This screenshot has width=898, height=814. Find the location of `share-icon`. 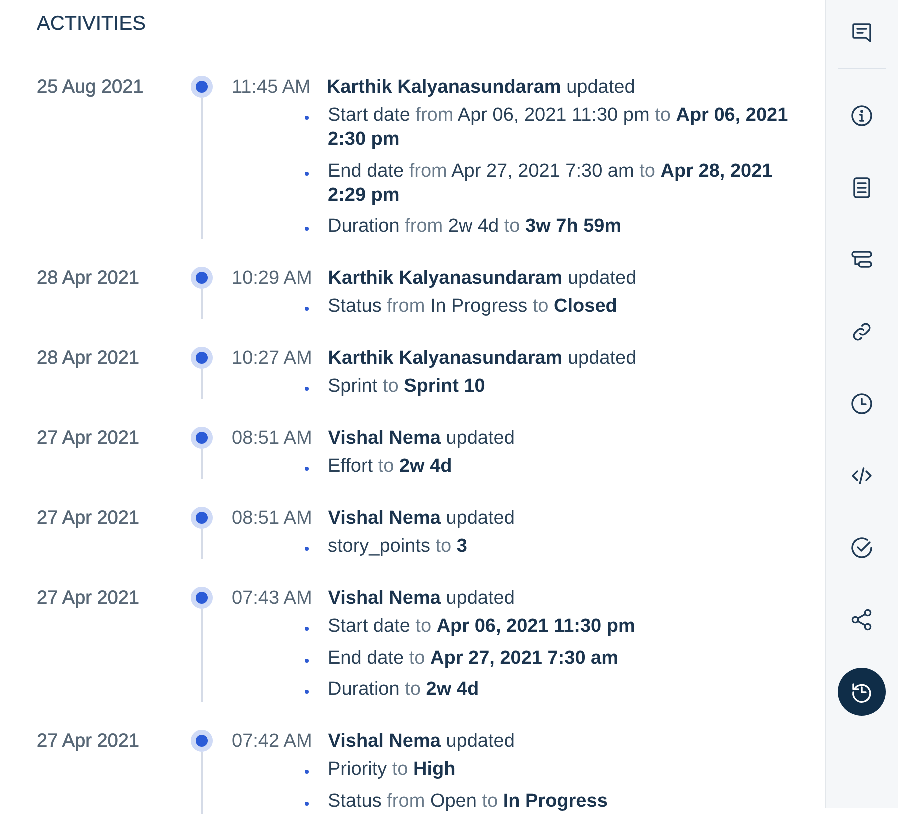

share-icon is located at coordinates (862, 620).